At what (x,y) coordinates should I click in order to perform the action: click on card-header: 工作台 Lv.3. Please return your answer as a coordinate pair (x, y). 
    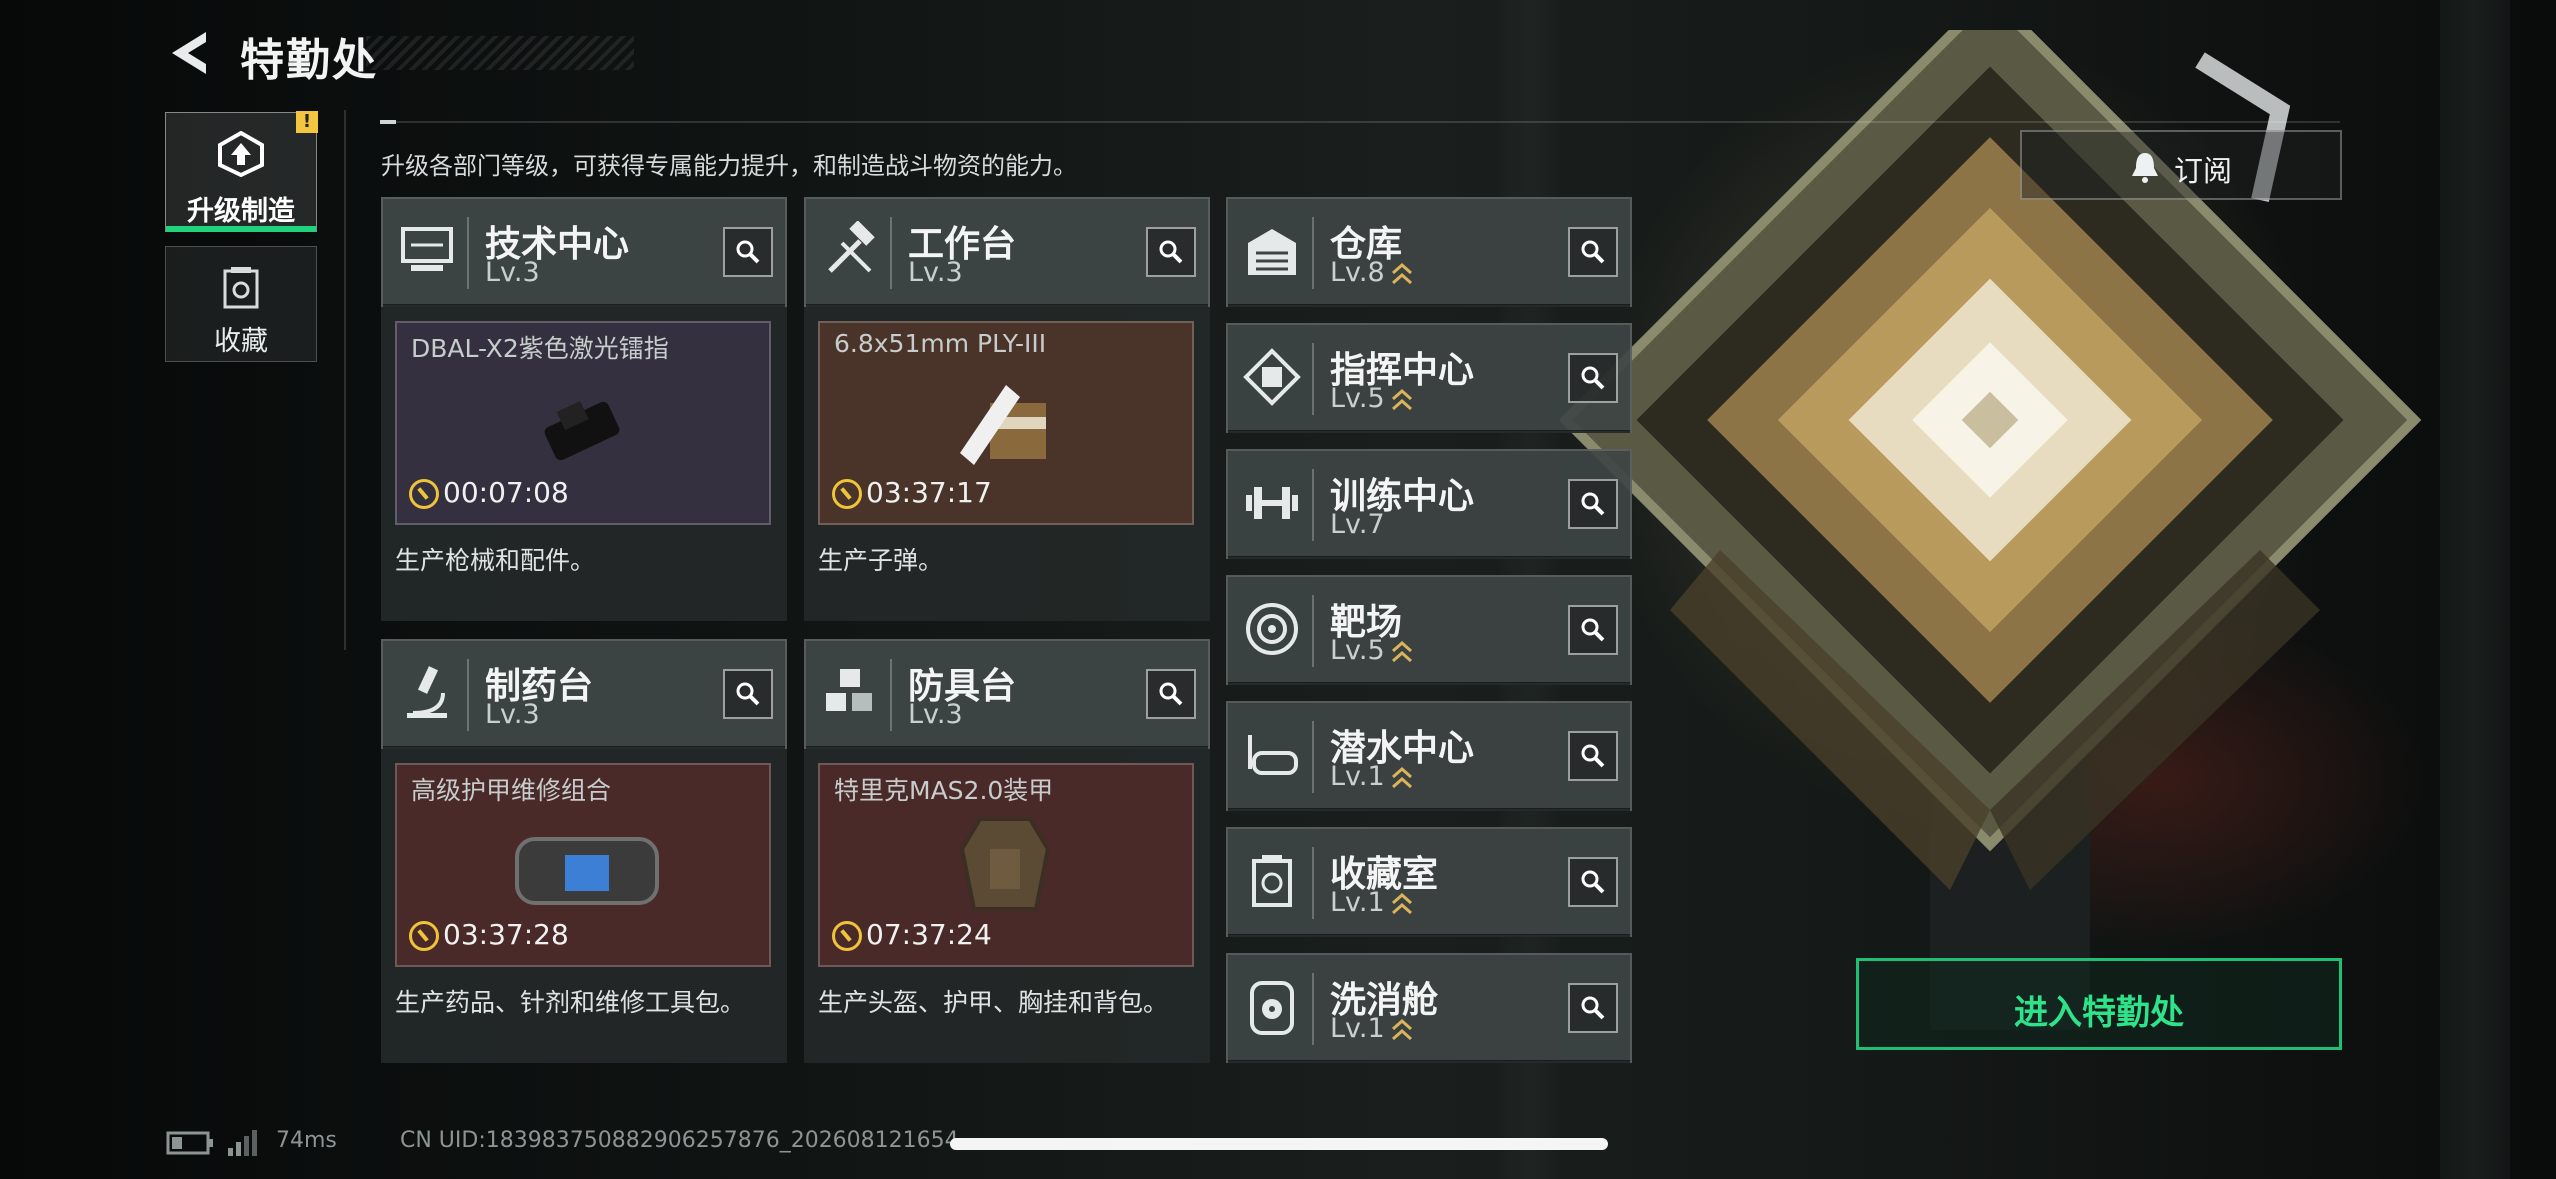
    Looking at the image, I should click on (1007, 252).